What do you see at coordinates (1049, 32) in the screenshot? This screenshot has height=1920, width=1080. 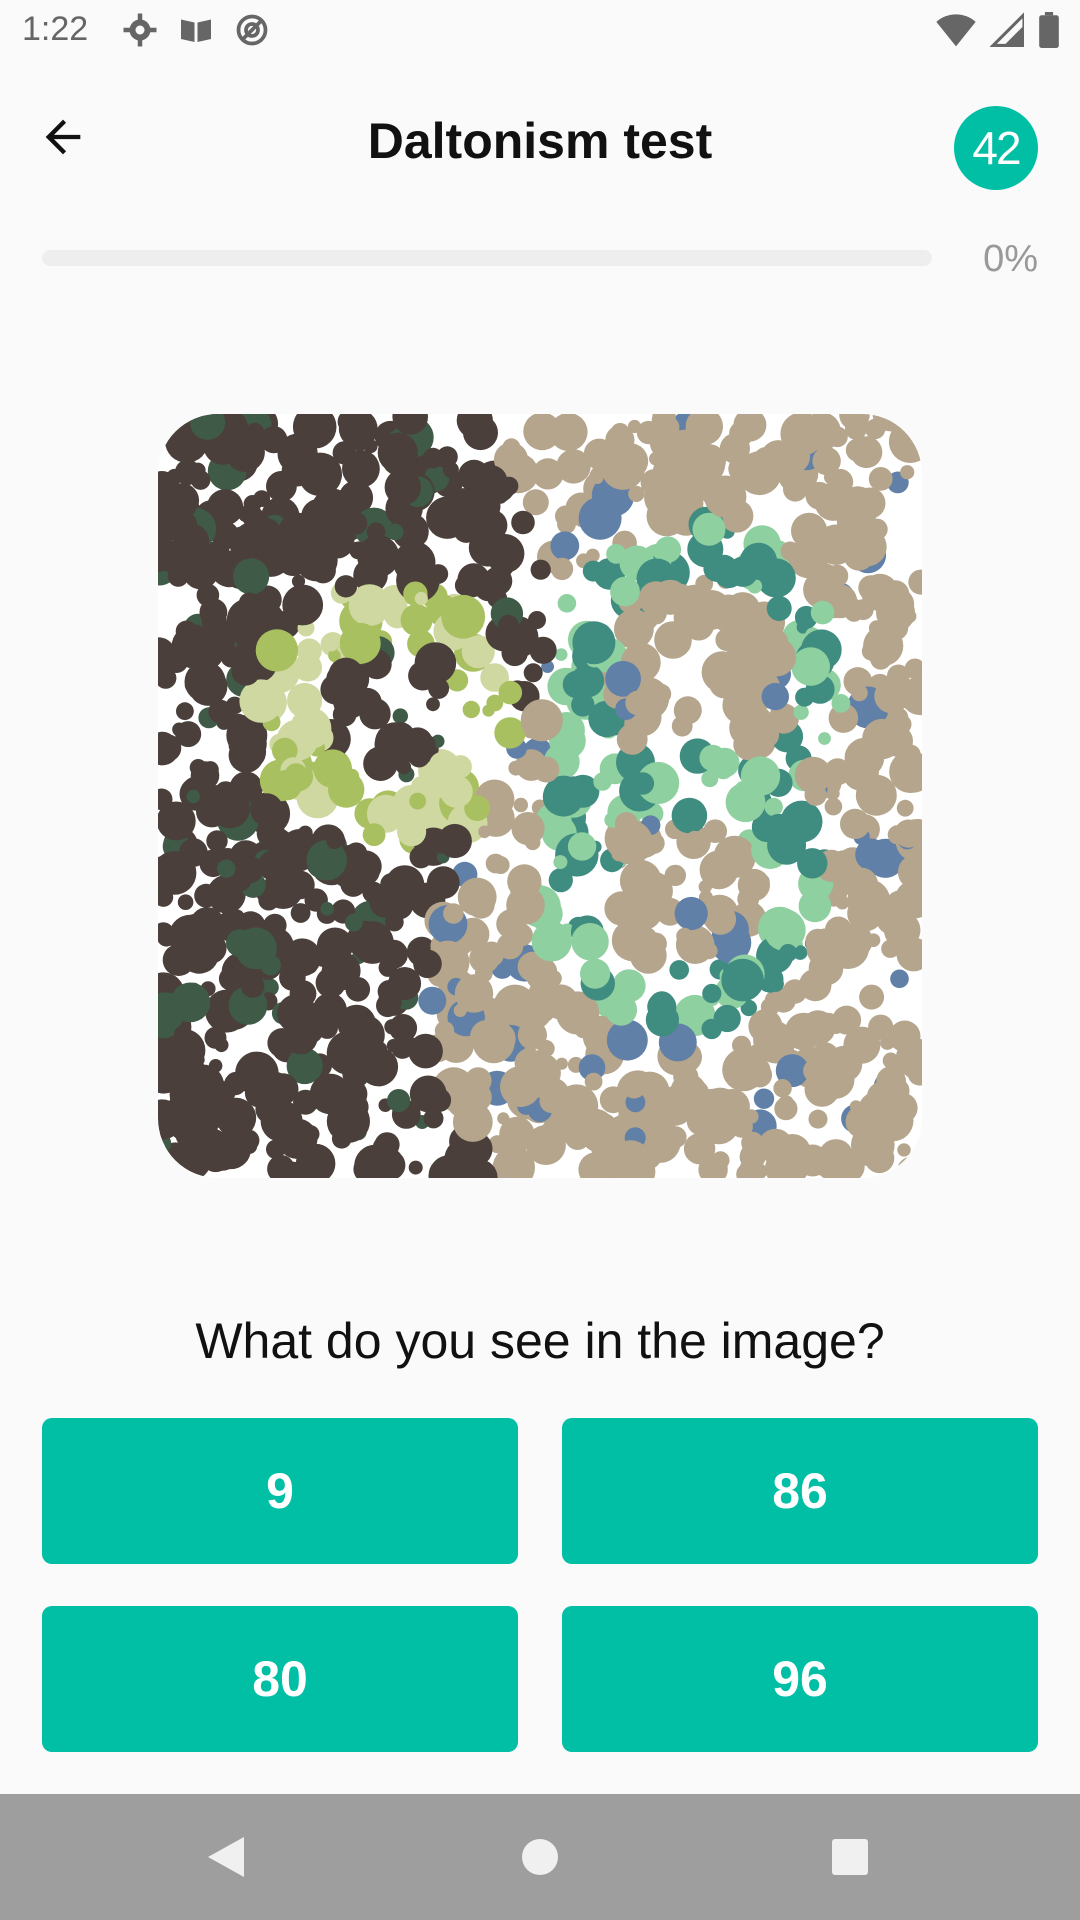 I see `battery-icon` at bounding box center [1049, 32].